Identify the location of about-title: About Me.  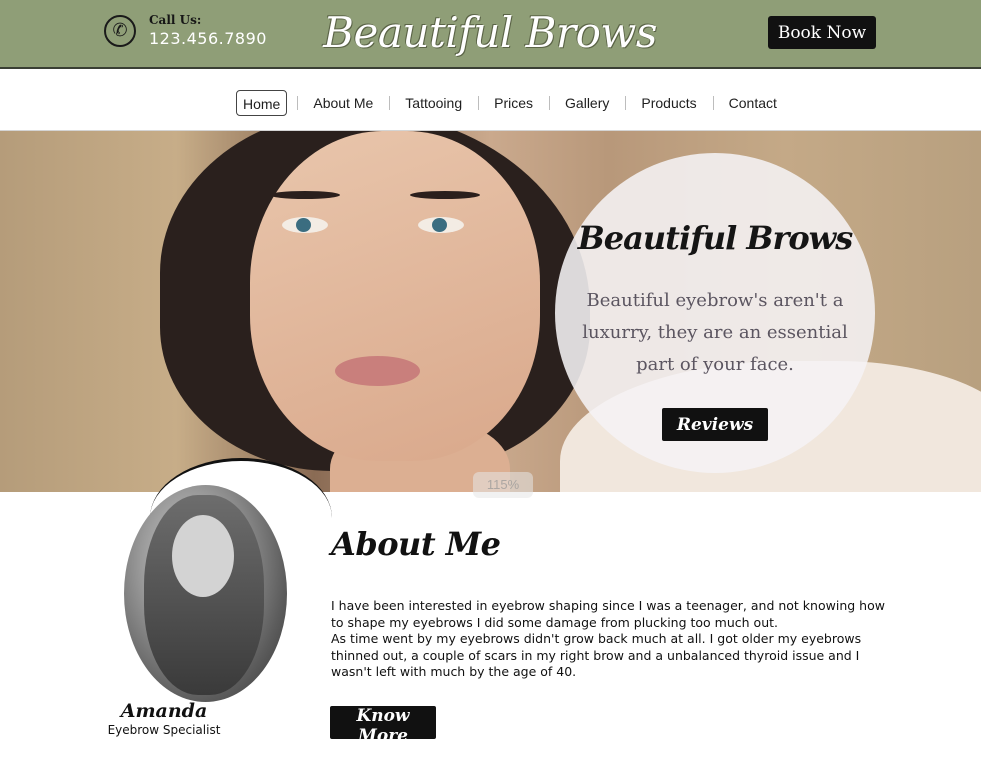
(416, 544).